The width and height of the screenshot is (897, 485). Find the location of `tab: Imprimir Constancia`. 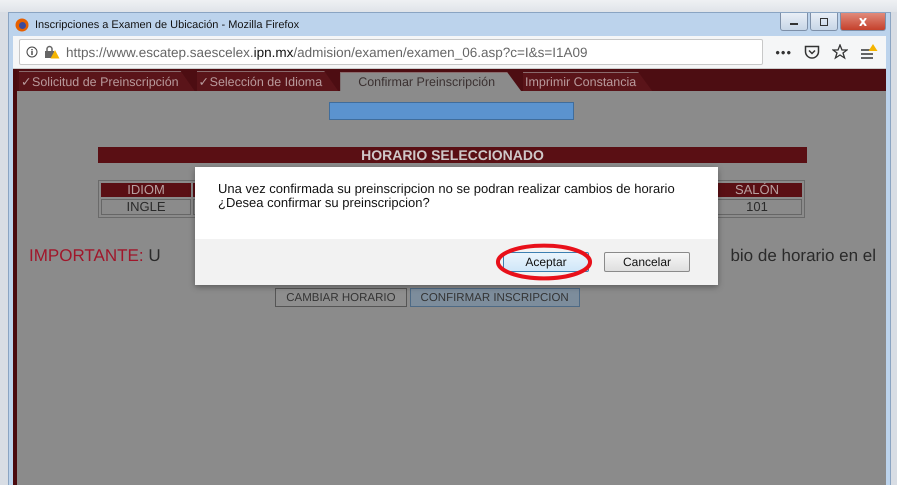

tab: Imprimir Constancia is located at coordinates (587, 81).